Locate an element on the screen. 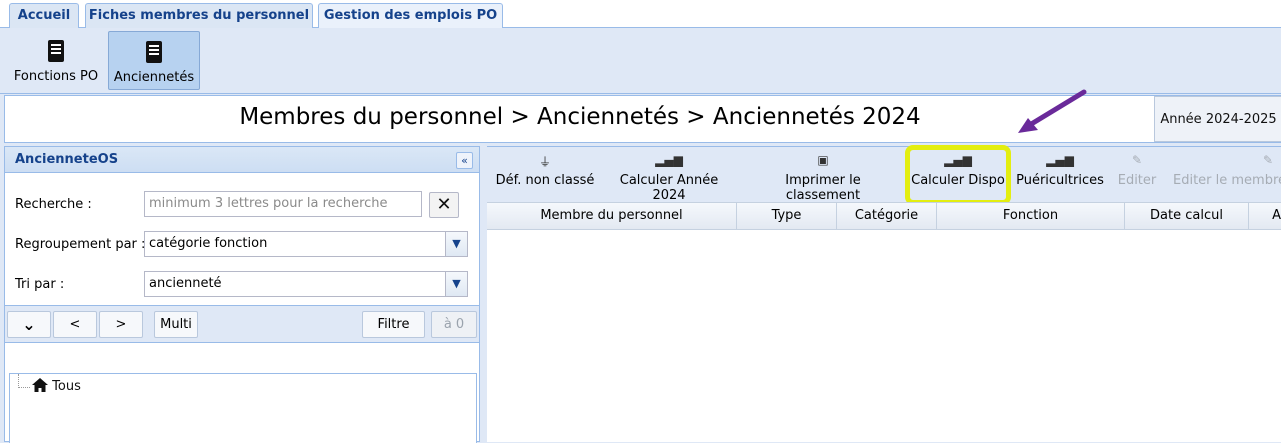 The height and width of the screenshot is (443, 1281). annotation-arrow-icon is located at coordinates (1052, 111).